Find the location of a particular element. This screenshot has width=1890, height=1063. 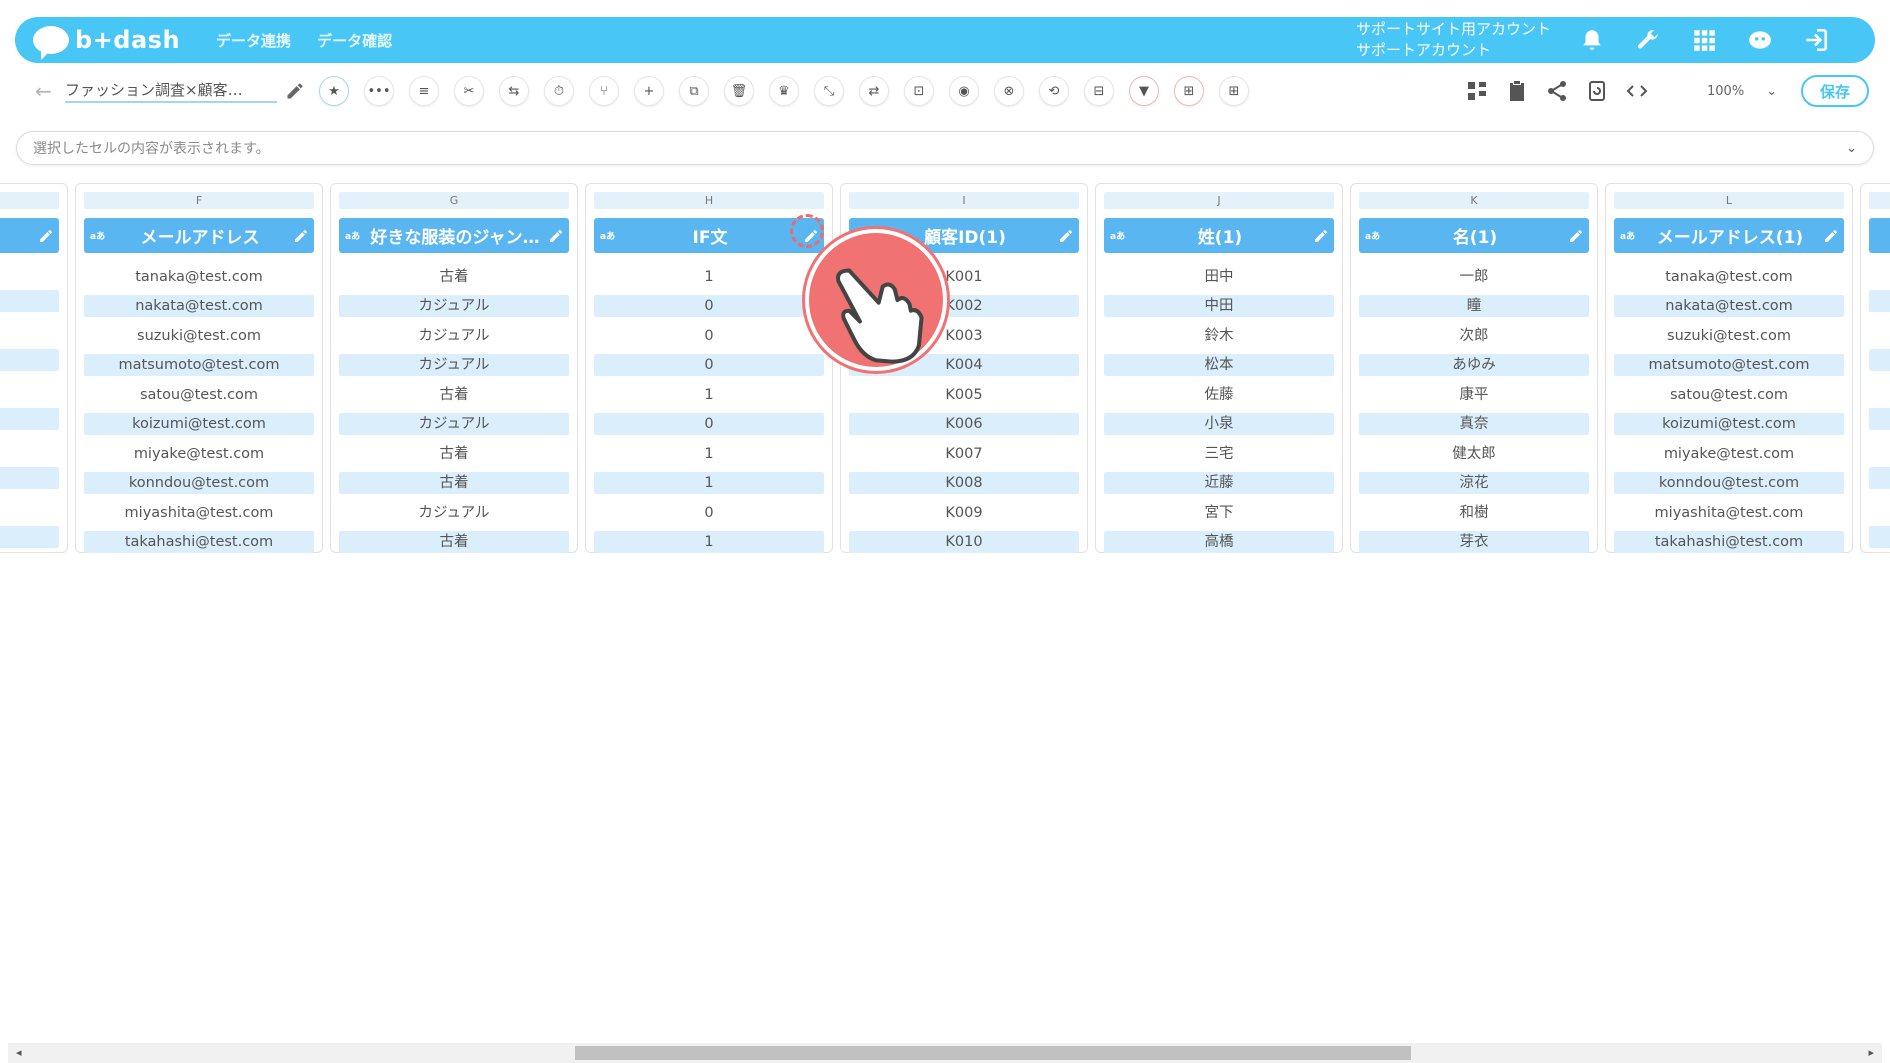

horizontal-scrollbar: ◂ ▸ is located at coordinates (945, 1053).